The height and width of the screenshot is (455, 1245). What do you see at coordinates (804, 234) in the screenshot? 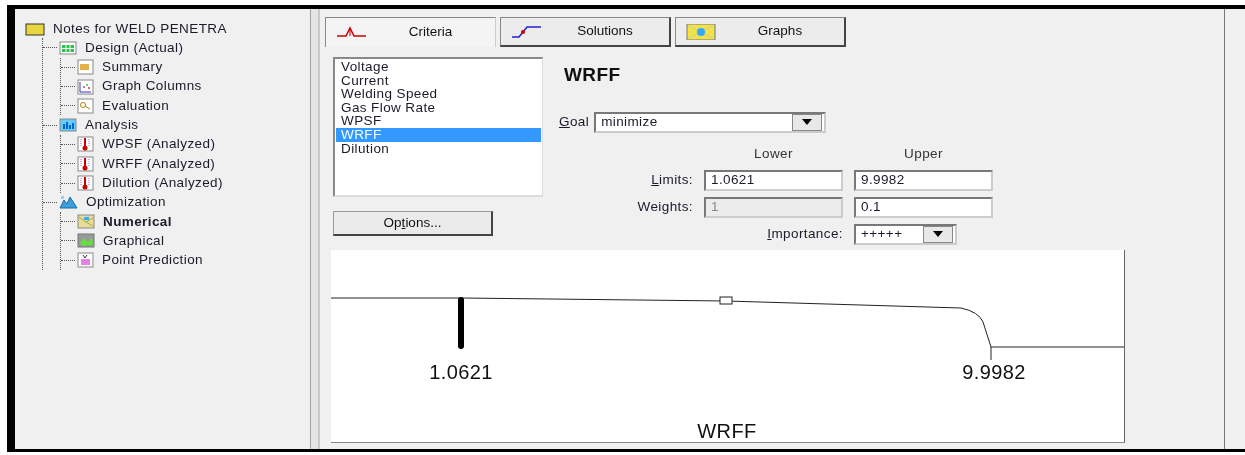
I see `importance-label: Importance:` at bounding box center [804, 234].